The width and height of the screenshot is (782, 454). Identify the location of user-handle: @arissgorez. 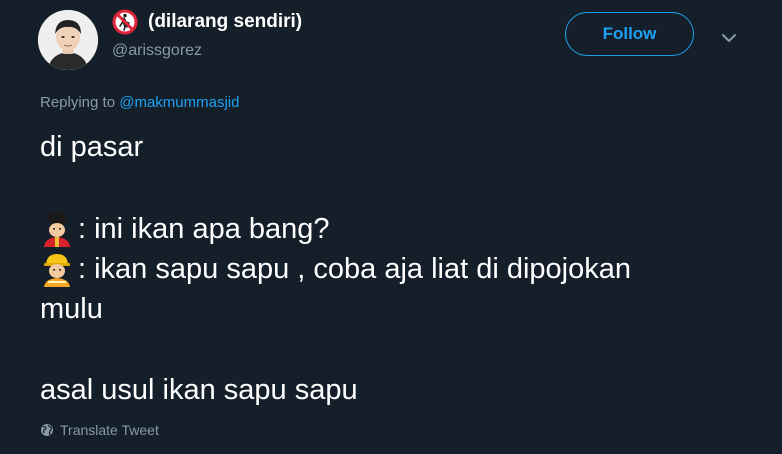
(157, 51).